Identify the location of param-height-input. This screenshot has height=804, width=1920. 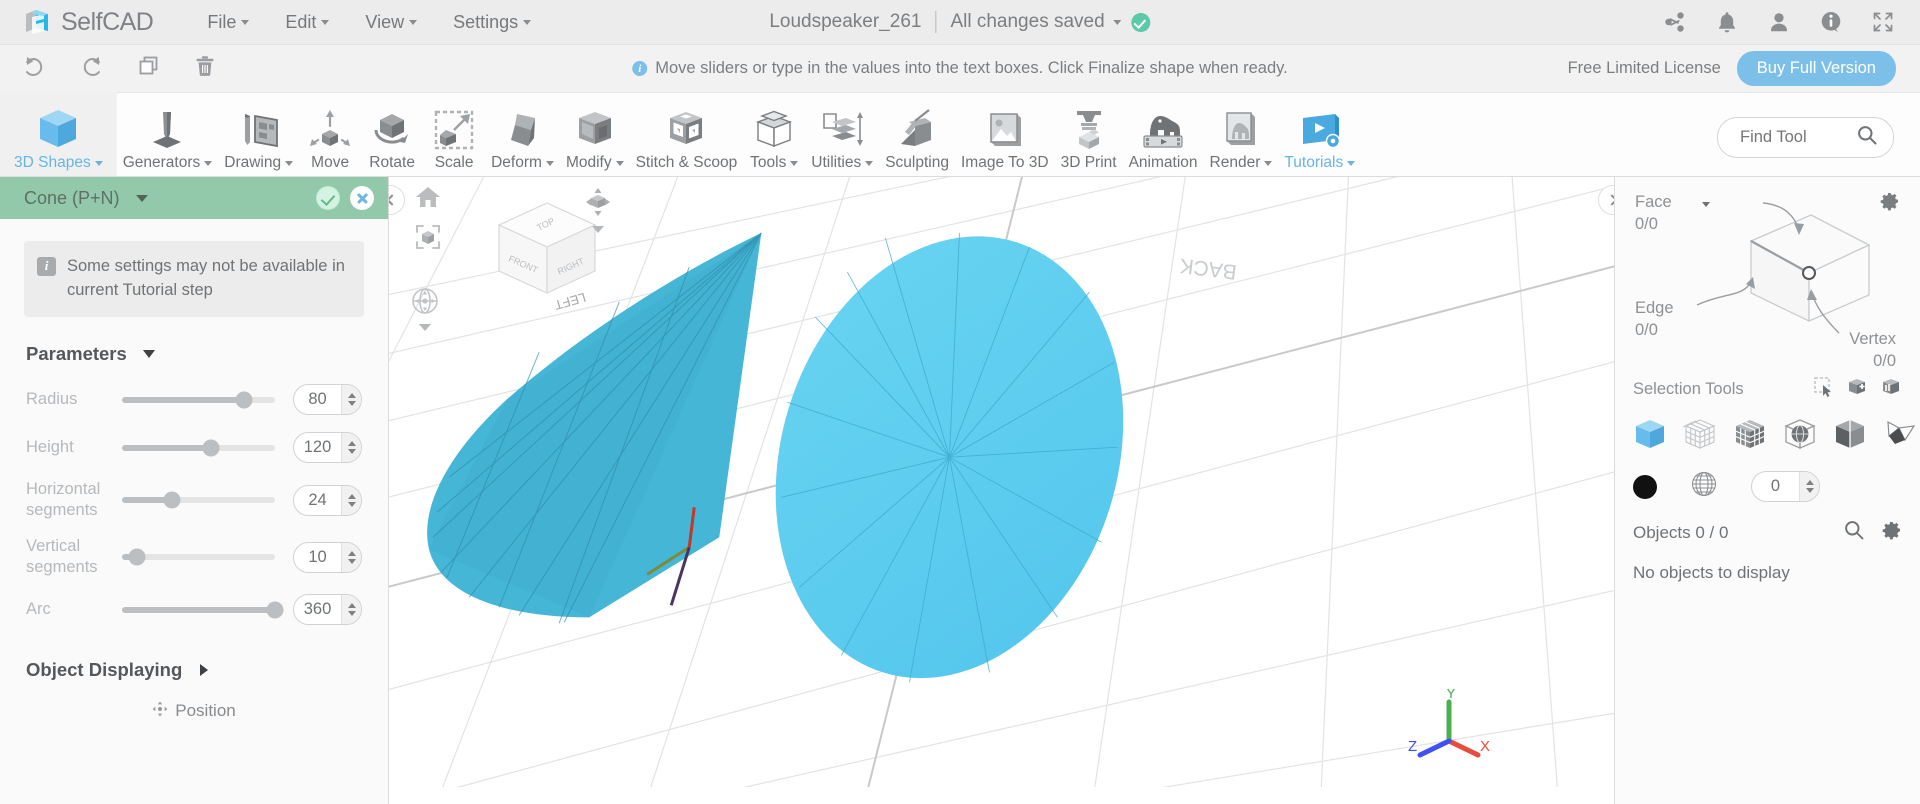
(317, 448).